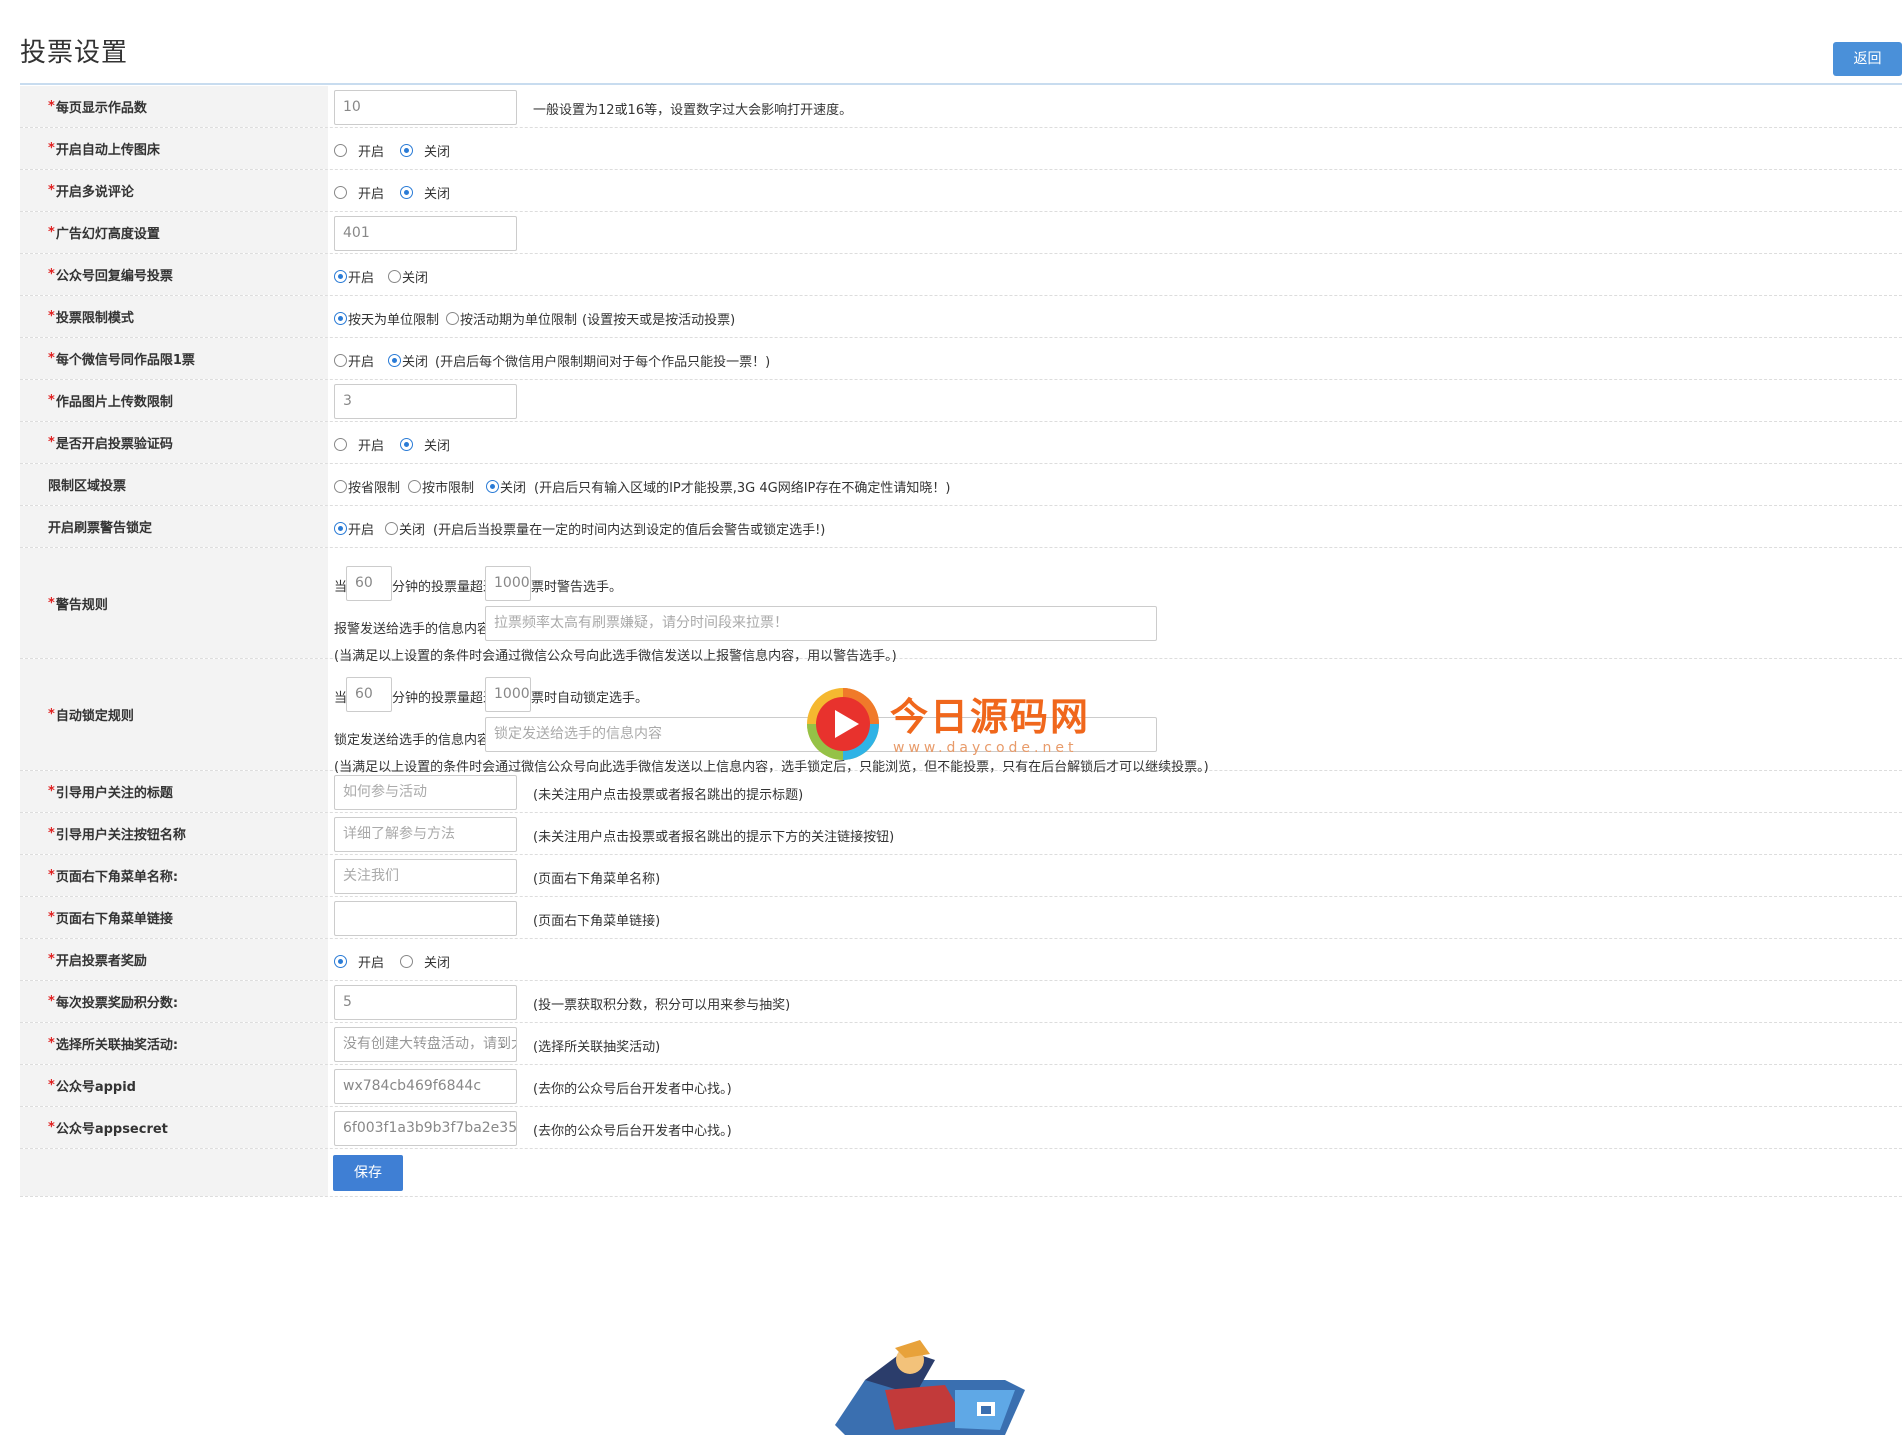  What do you see at coordinates (930, 1387) in the screenshot?
I see `mascot-image` at bounding box center [930, 1387].